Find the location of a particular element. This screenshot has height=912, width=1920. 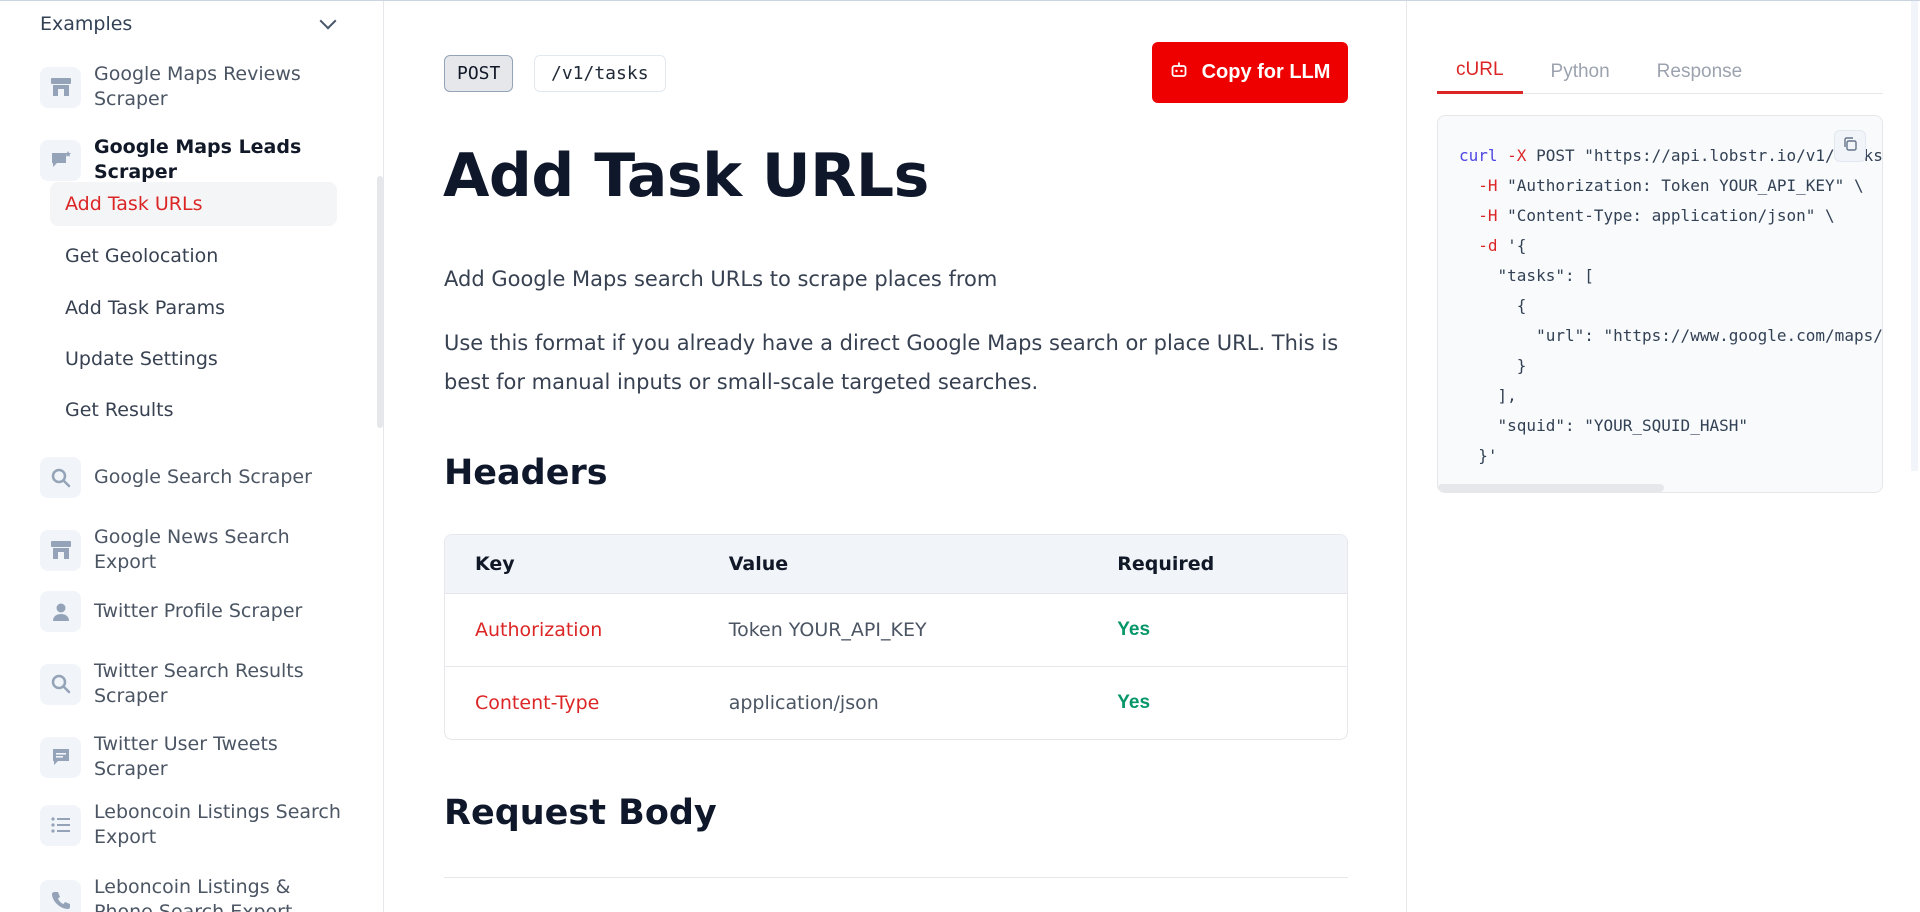

tab-python: Python is located at coordinates (1580, 71).